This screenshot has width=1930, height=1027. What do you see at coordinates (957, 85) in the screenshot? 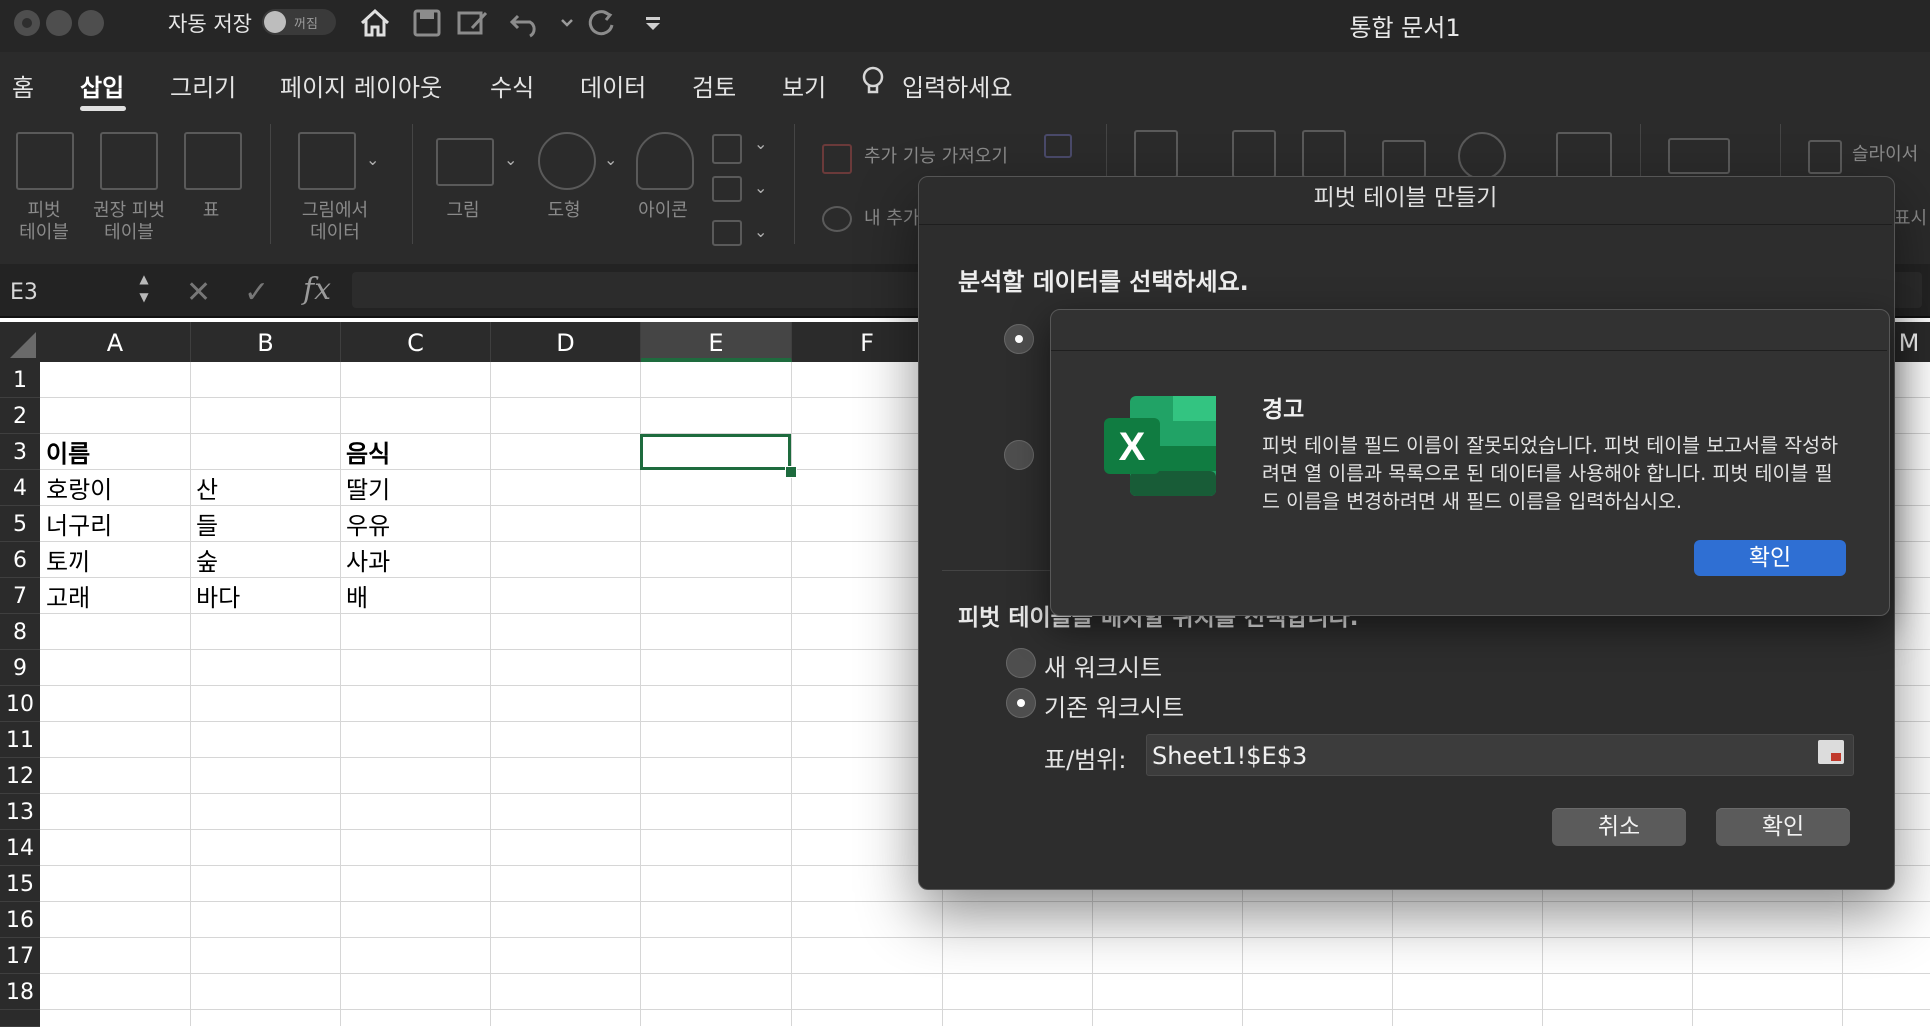
I see `tell-me-search: 입력하세요` at bounding box center [957, 85].